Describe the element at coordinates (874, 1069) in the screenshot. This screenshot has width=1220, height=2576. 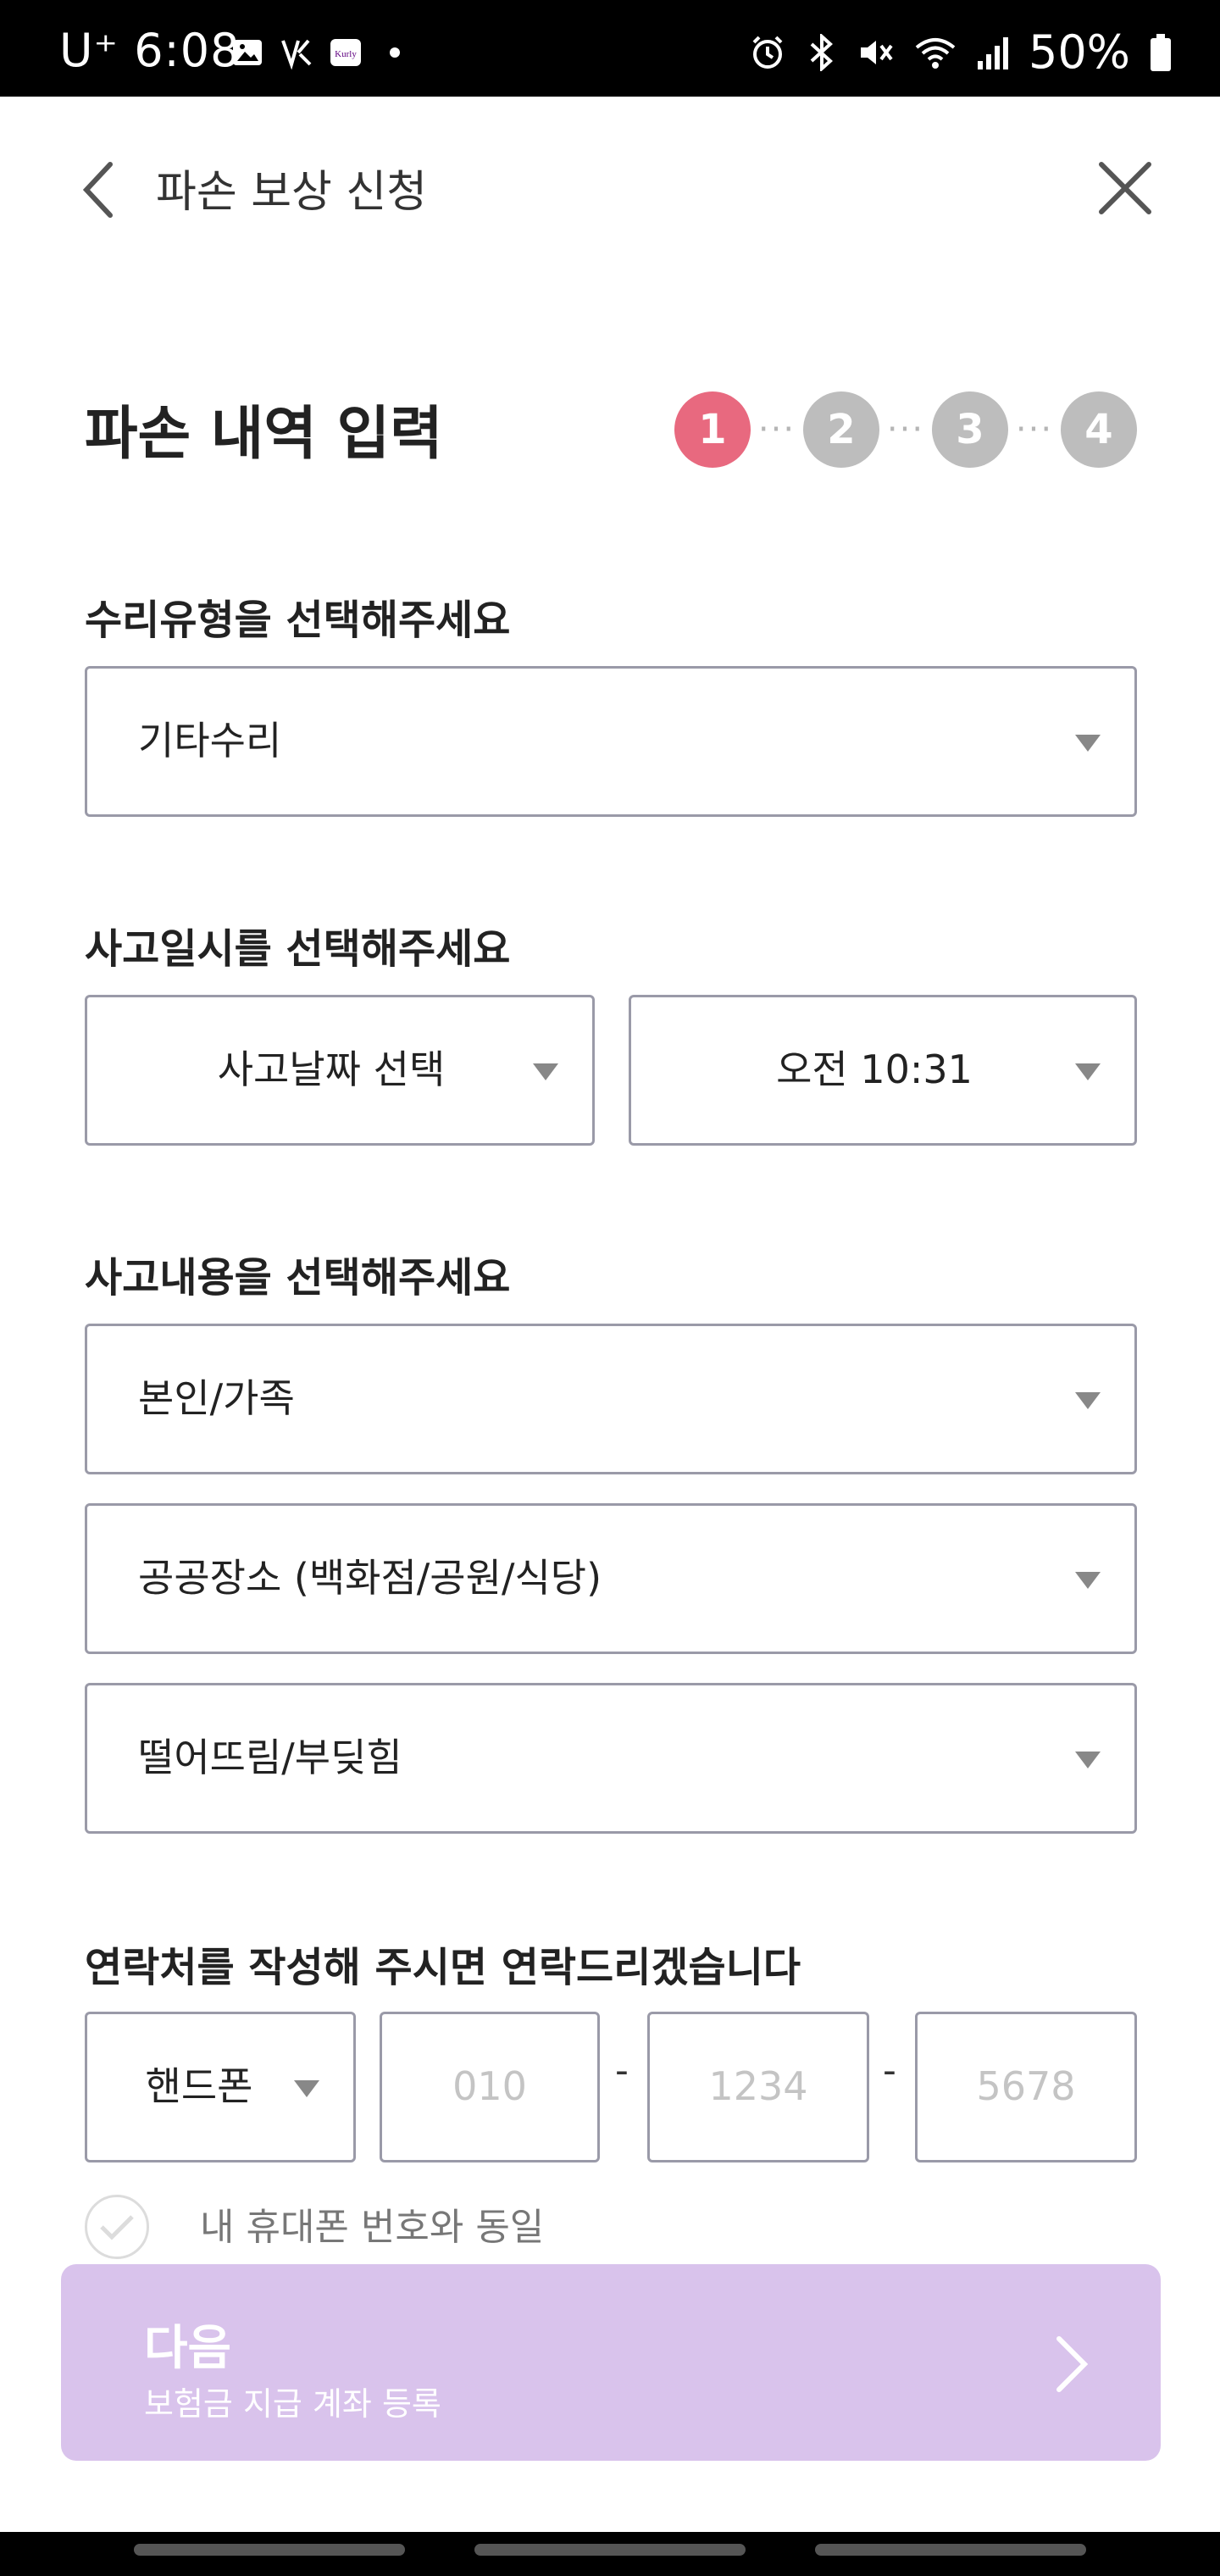
I see `accident-time-value: 오전 10:31` at that location.